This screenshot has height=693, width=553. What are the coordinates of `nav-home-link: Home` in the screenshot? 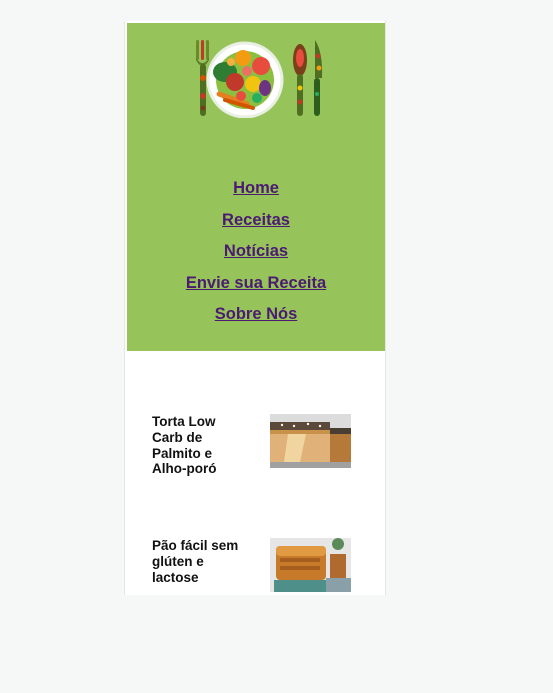 It's located at (256, 189).